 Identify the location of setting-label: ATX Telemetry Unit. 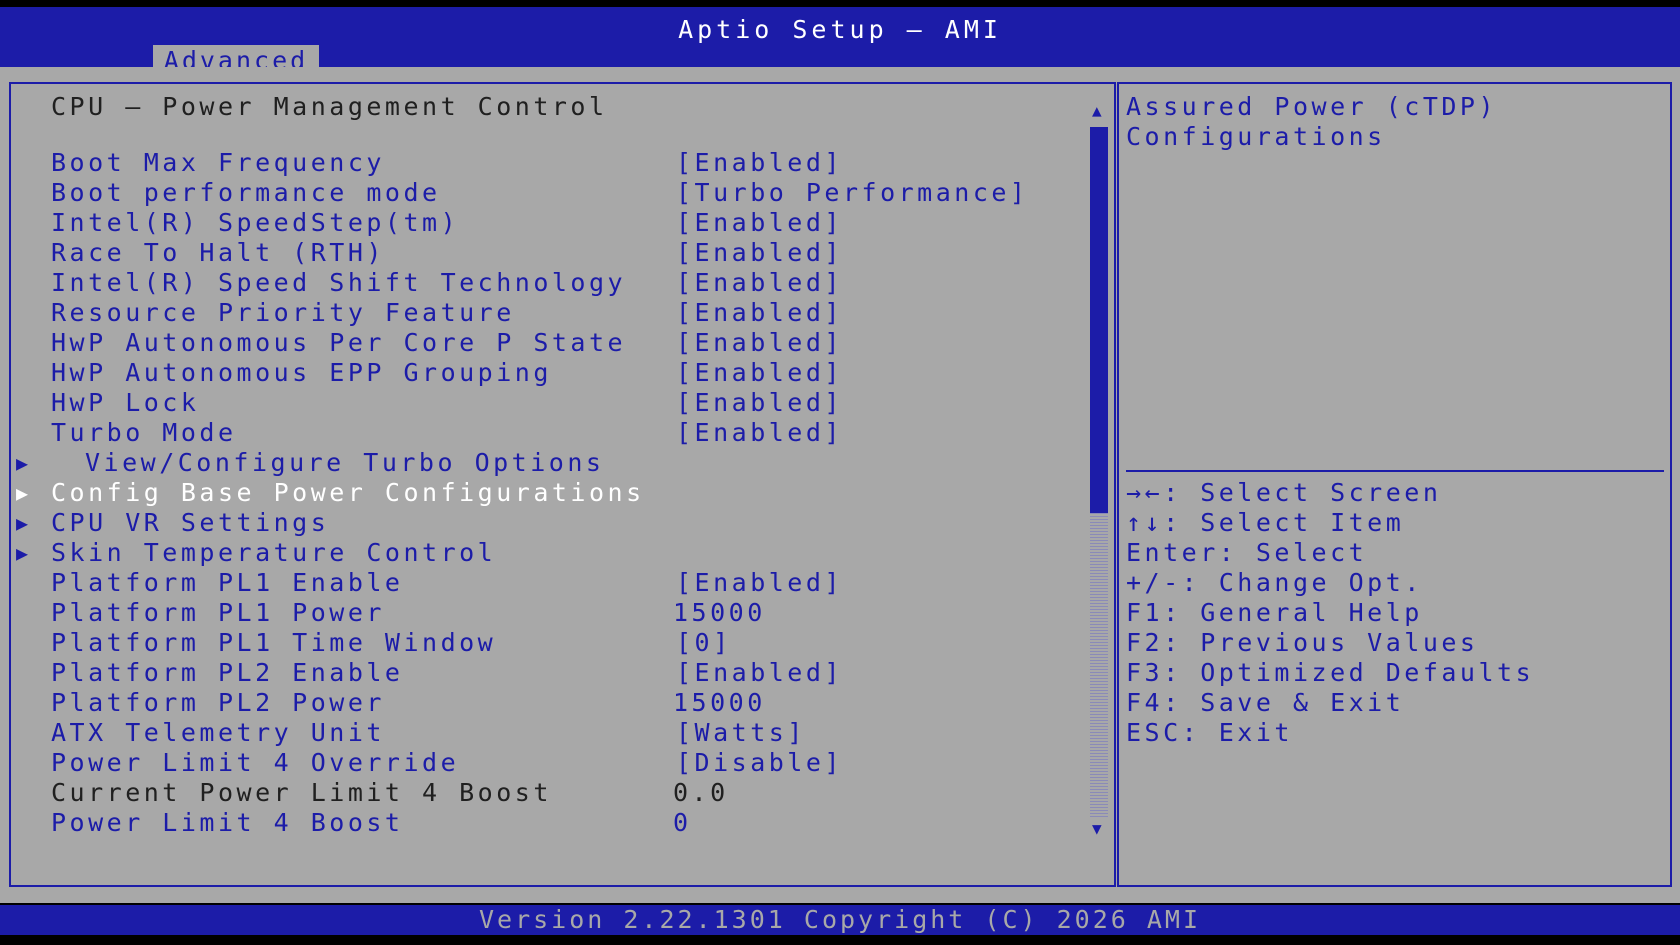
(218, 732).